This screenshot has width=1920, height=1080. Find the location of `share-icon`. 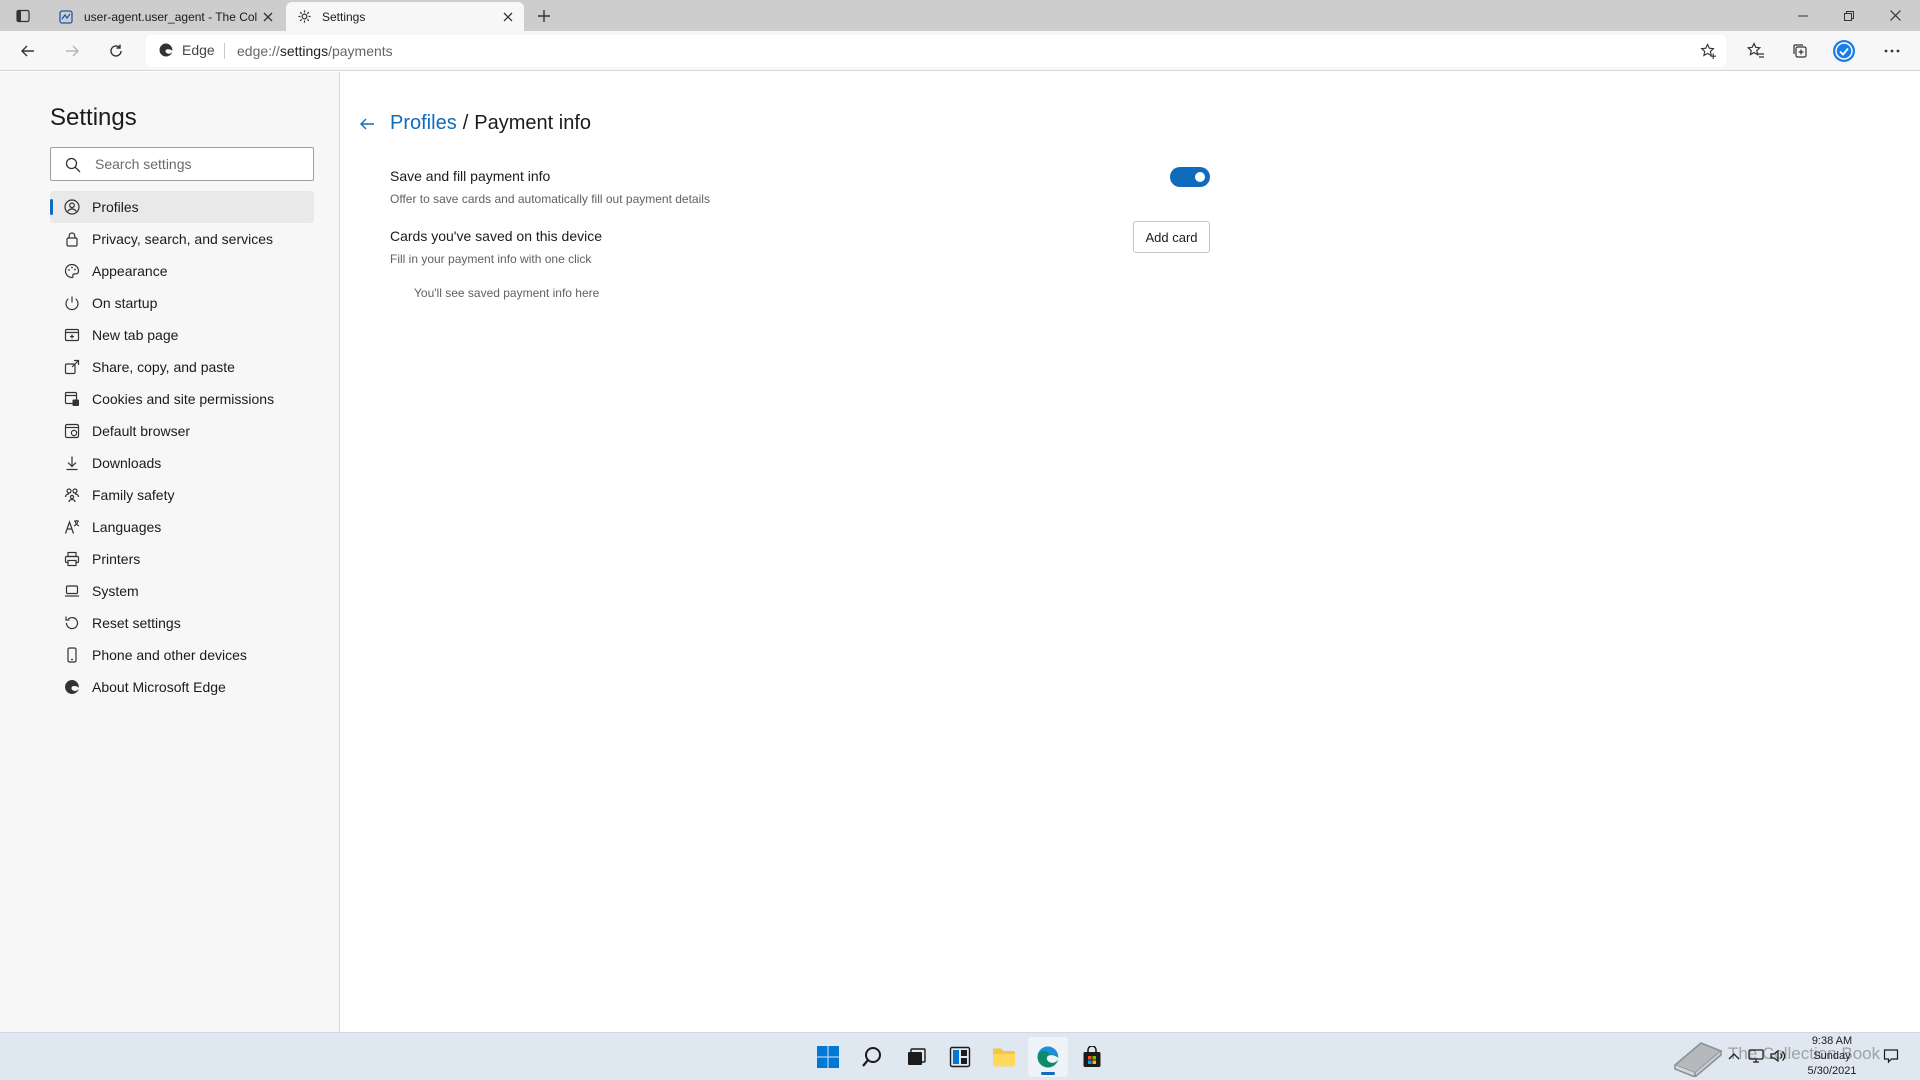

share-icon is located at coordinates (72, 367).